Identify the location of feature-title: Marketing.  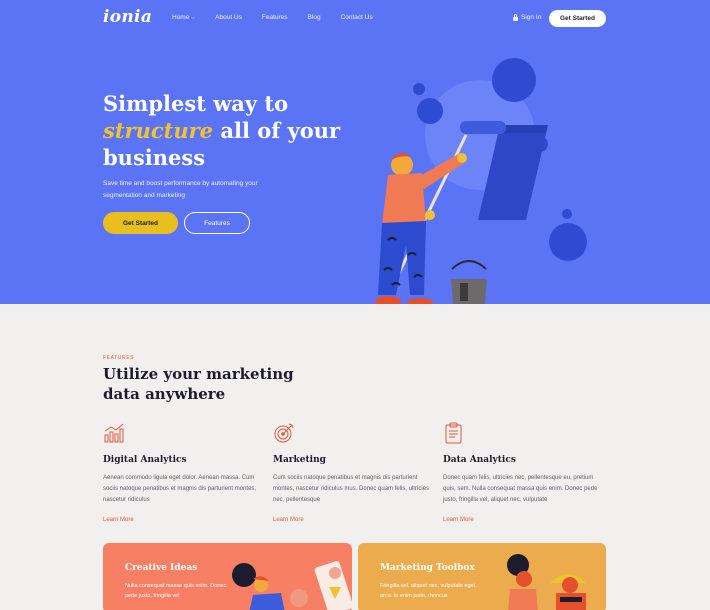
(299, 460).